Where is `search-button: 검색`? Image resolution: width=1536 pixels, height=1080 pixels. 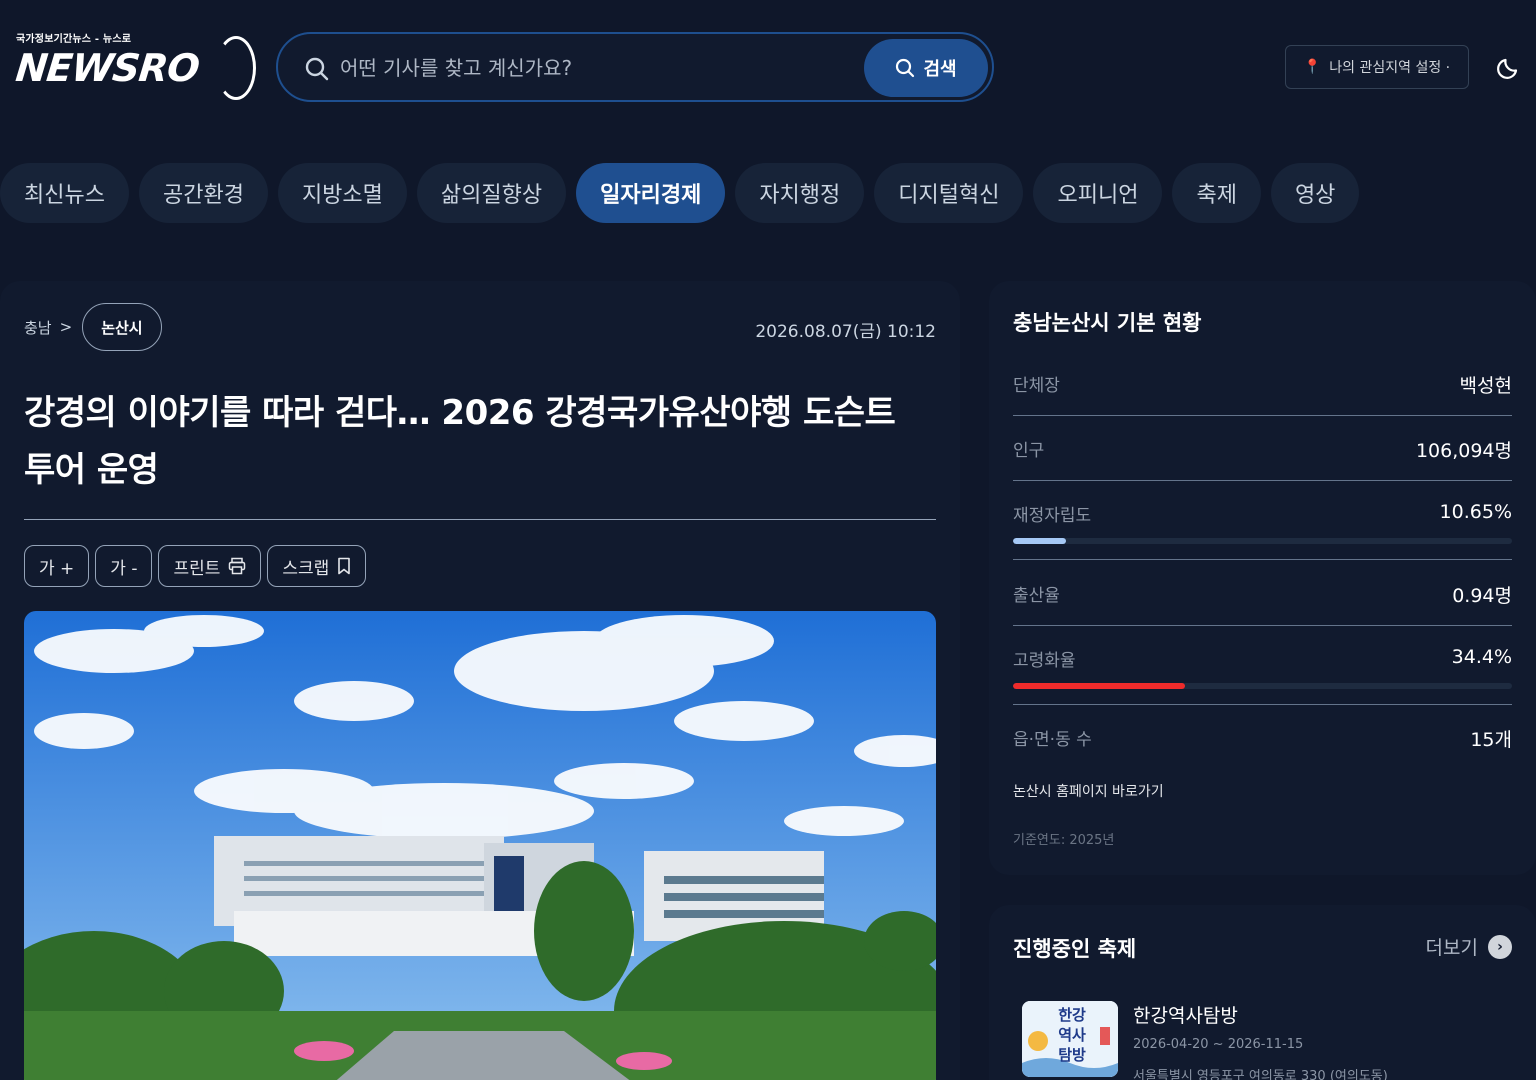
search-button: 검색 is located at coordinates (926, 68).